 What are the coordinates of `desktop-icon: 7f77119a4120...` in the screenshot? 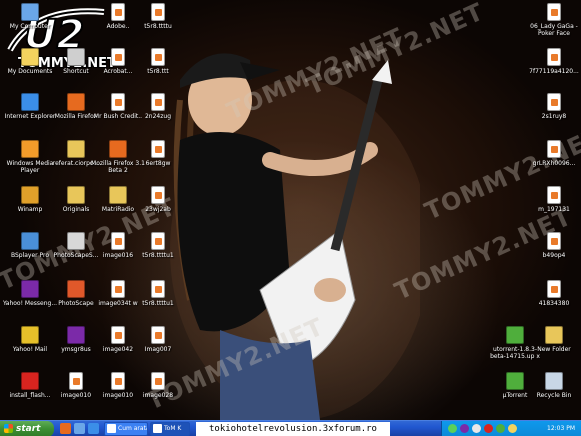 It's located at (553, 61).